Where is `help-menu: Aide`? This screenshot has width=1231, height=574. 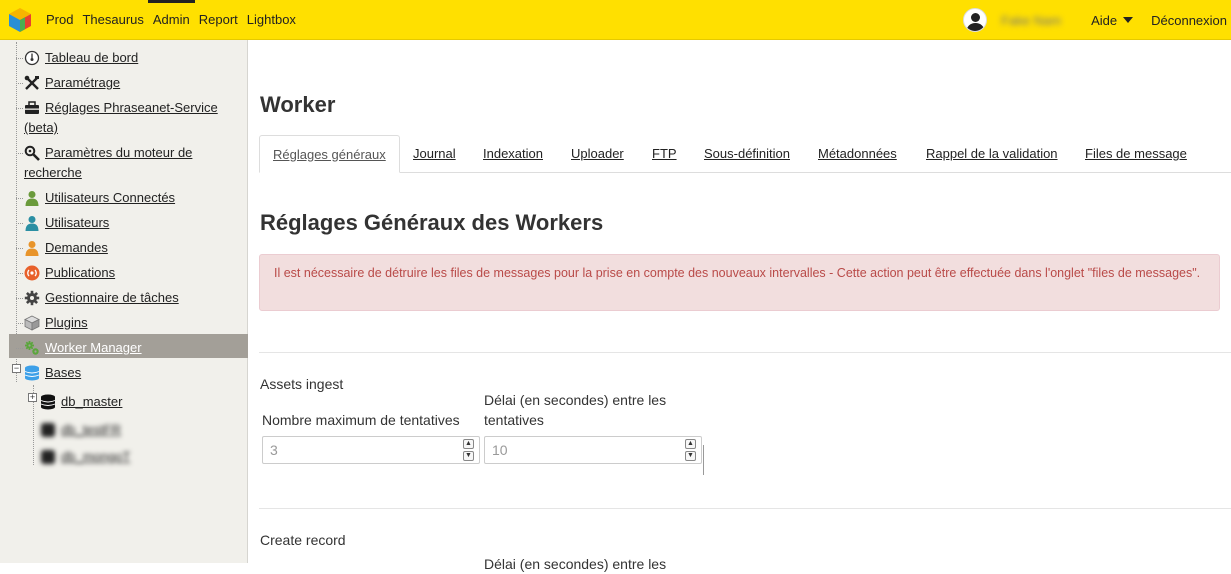 help-menu: Aide is located at coordinates (1104, 20).